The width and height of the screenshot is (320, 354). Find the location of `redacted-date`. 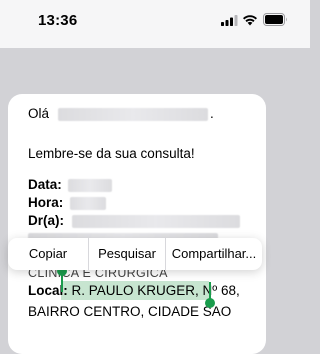

redacted-date is located at coordinates (90, 185).